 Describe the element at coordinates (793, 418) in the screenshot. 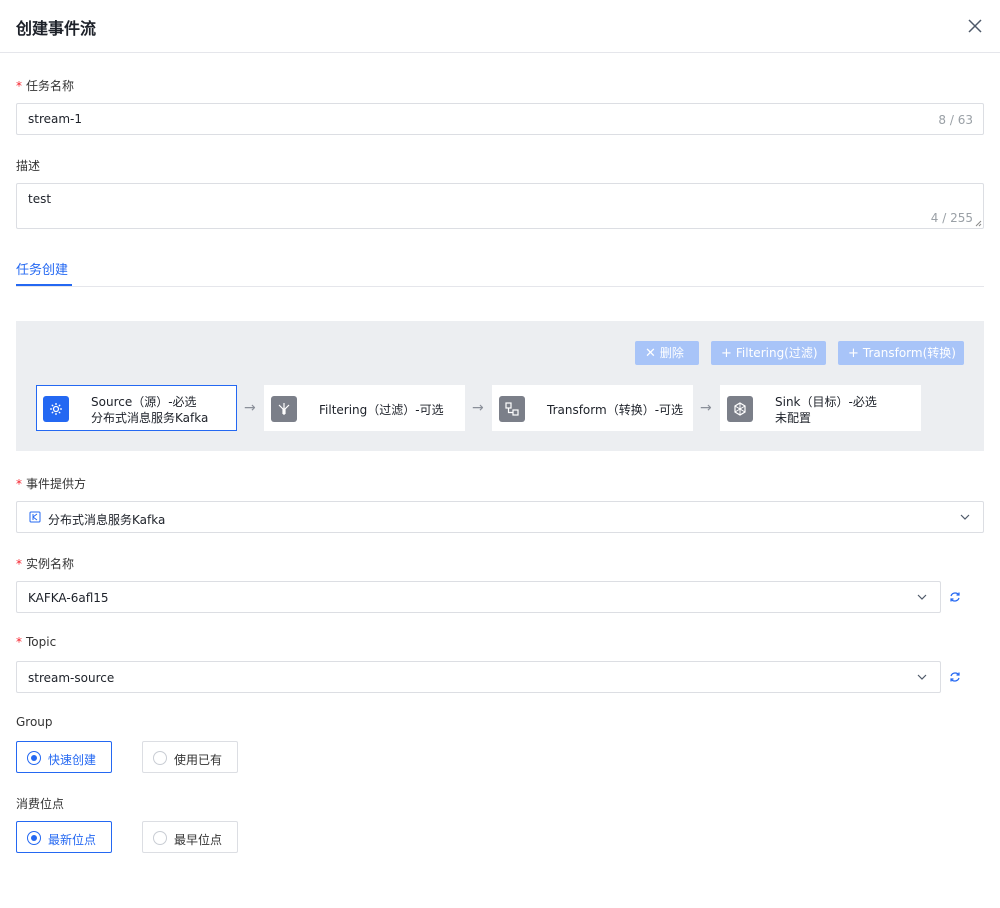

I see `node-subtitle: 未配置` at that location.